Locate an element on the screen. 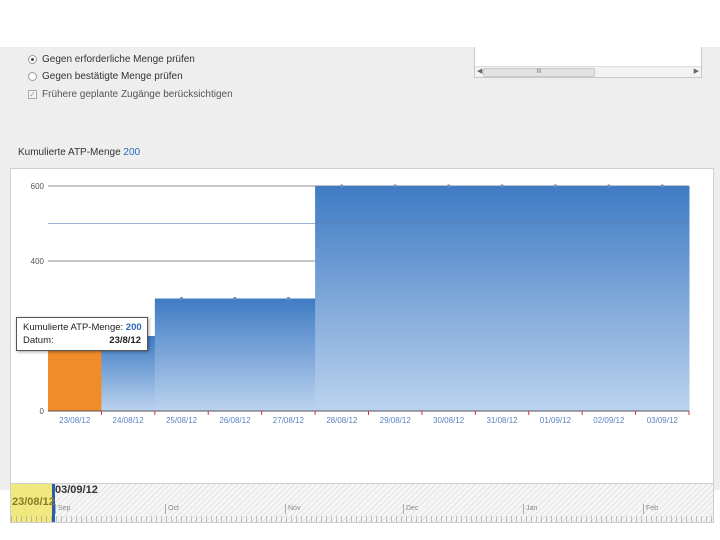  scroll-left-icon: ◀ is located at coordinates (479, 72).